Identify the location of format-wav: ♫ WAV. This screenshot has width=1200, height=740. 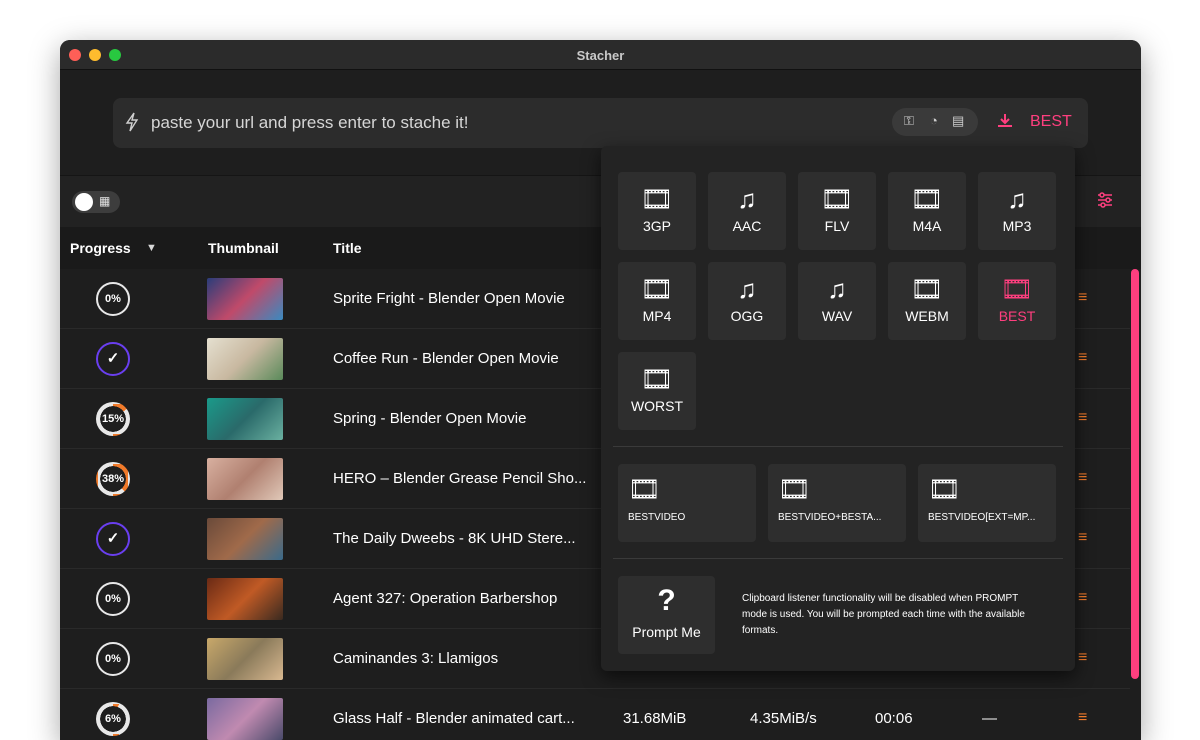
(837, 301).